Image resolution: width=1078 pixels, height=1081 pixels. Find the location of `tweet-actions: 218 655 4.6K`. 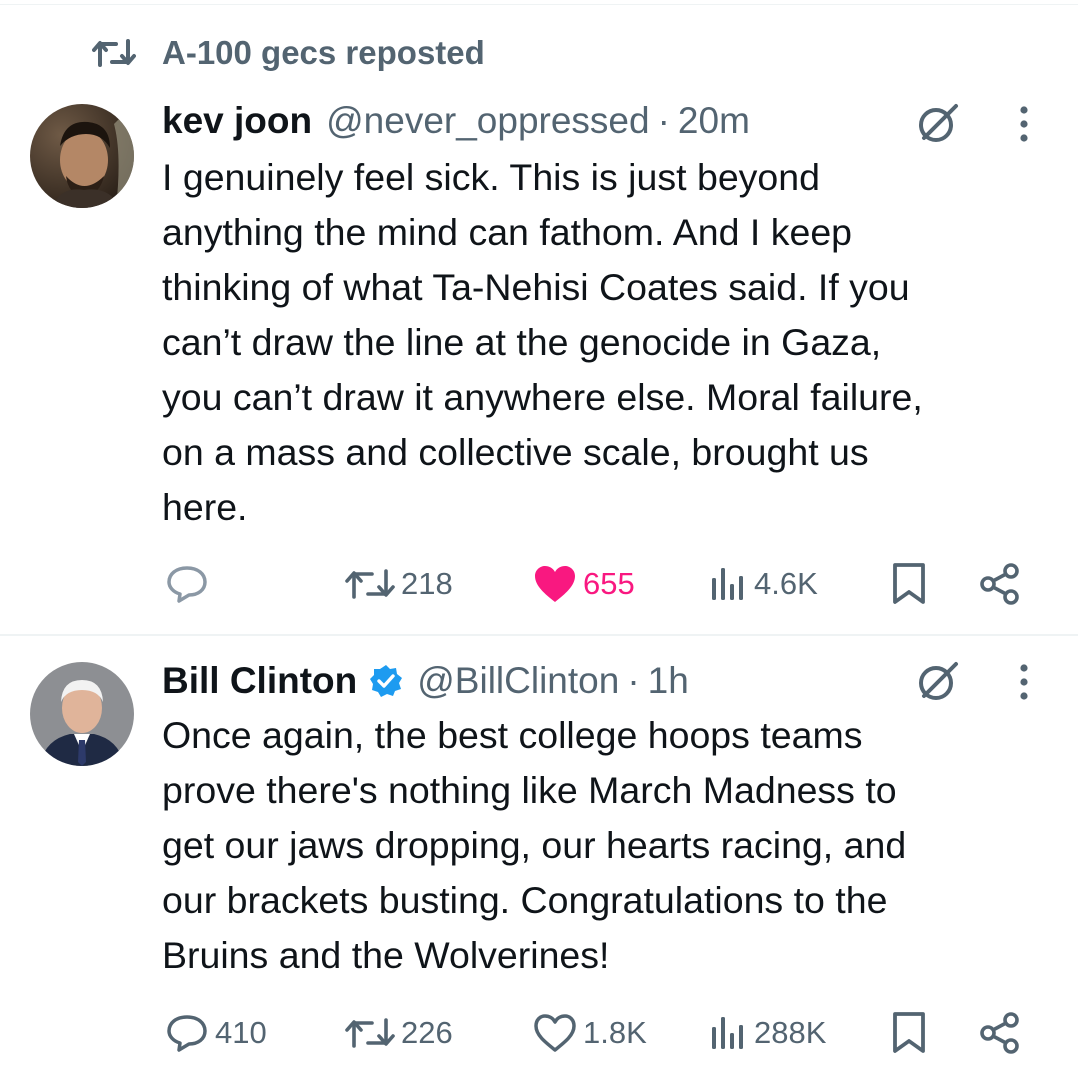

tweet-actions: 218 655 4.6K is located at coordinates (539, 584).